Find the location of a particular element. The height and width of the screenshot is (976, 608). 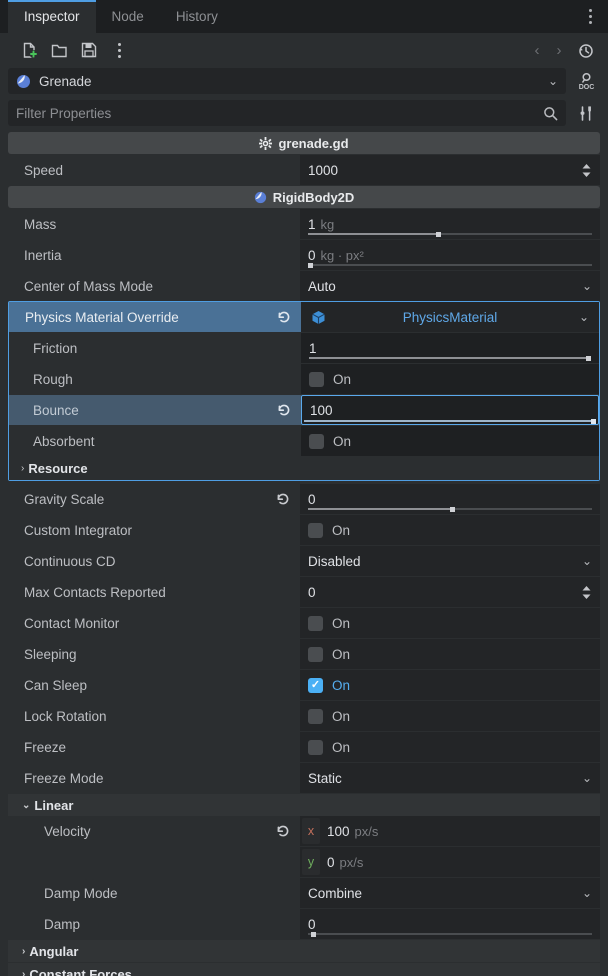

checkbox-contact-monitor is located at coordinates (315, 623).